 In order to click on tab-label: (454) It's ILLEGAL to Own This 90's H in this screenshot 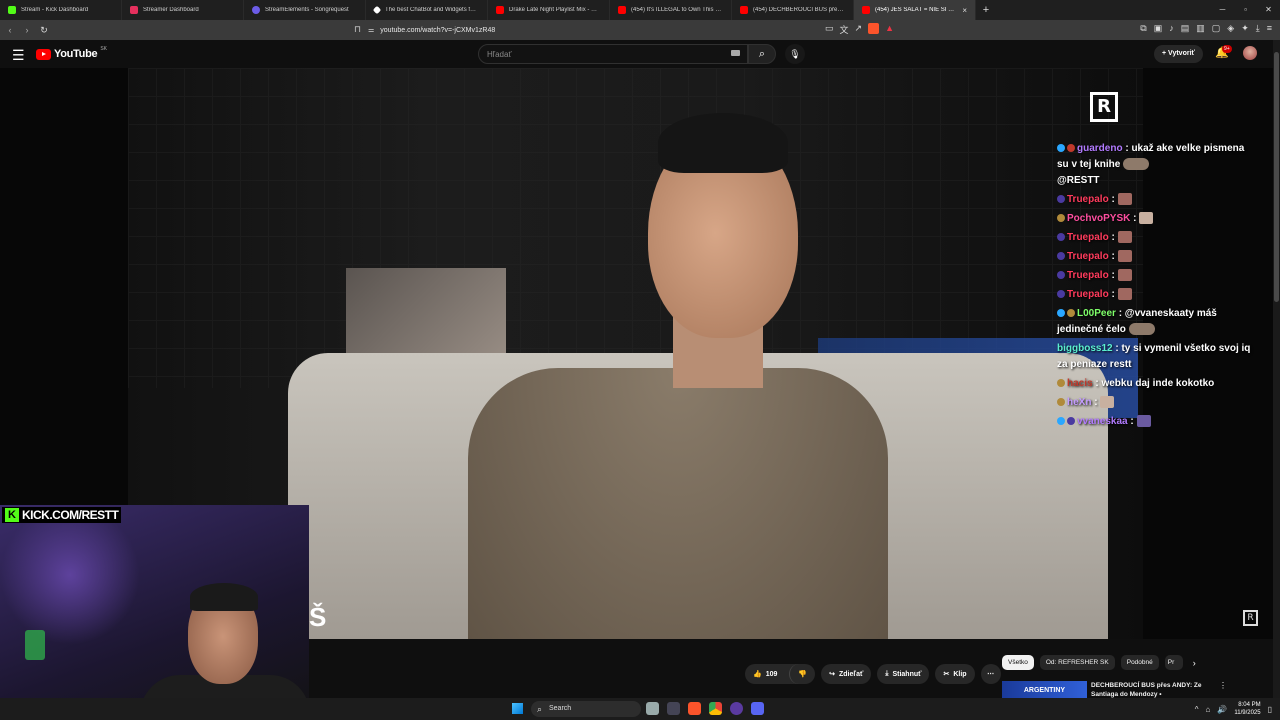, I will do `click(677, 10)`.